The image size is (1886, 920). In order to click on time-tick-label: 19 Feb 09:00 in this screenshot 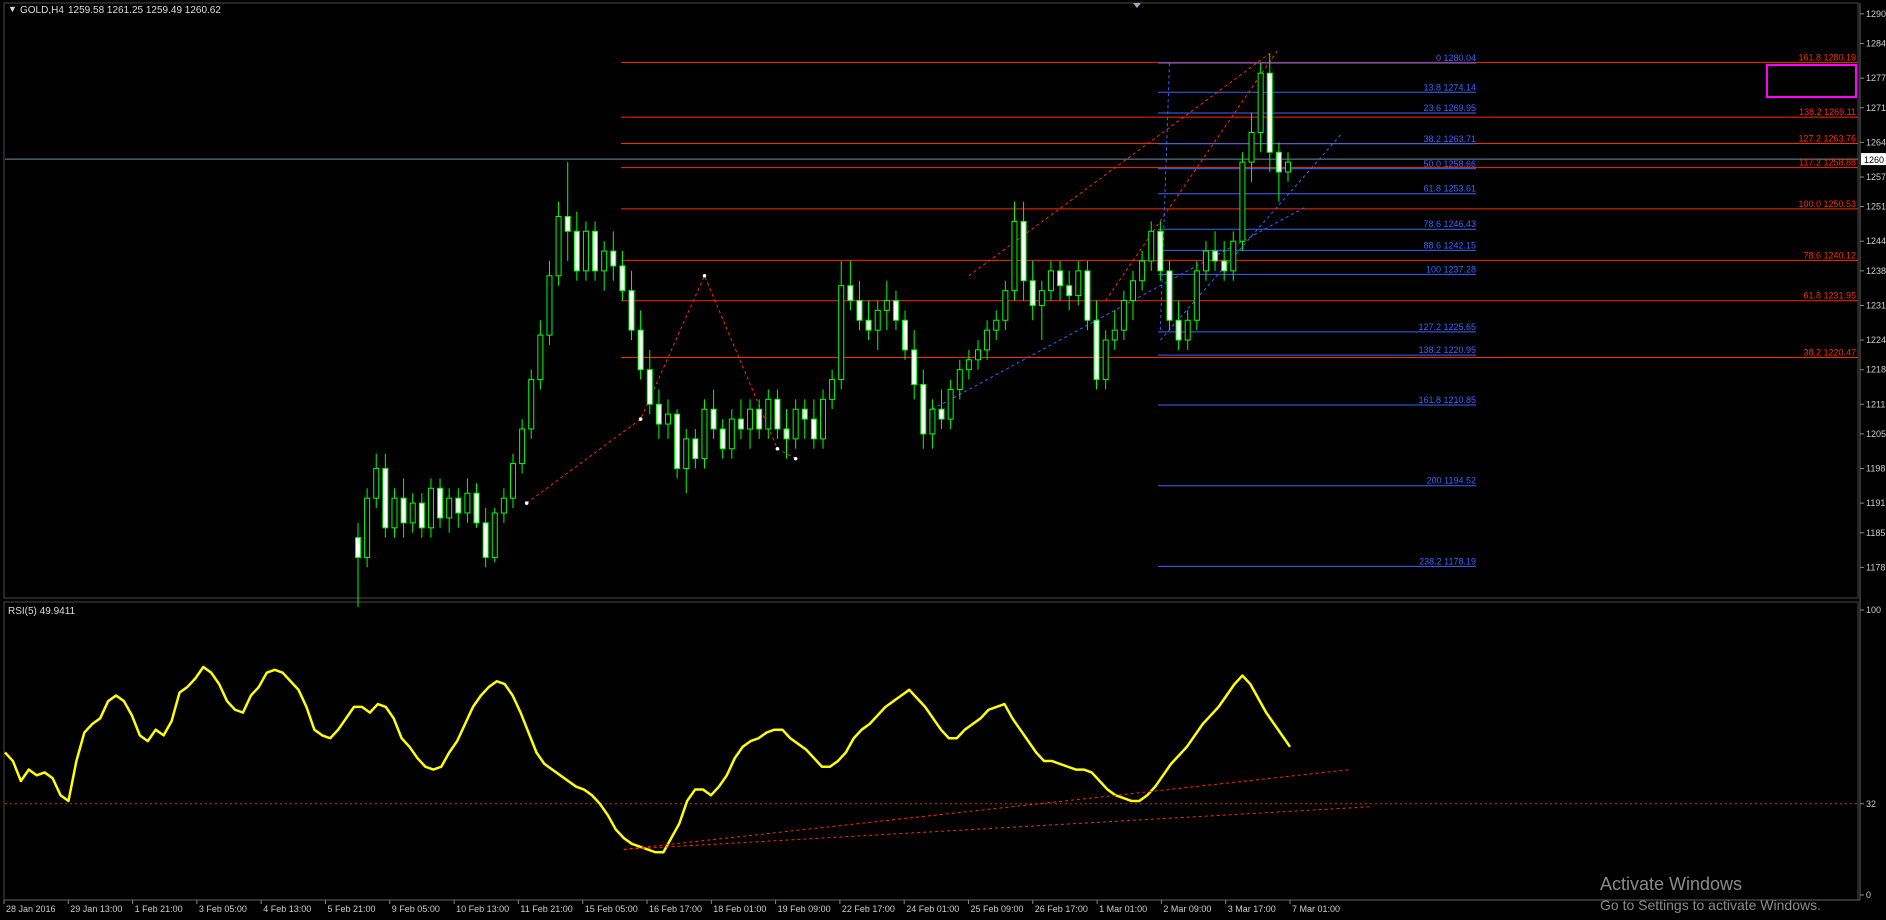, I will do `click(804, 909)`.